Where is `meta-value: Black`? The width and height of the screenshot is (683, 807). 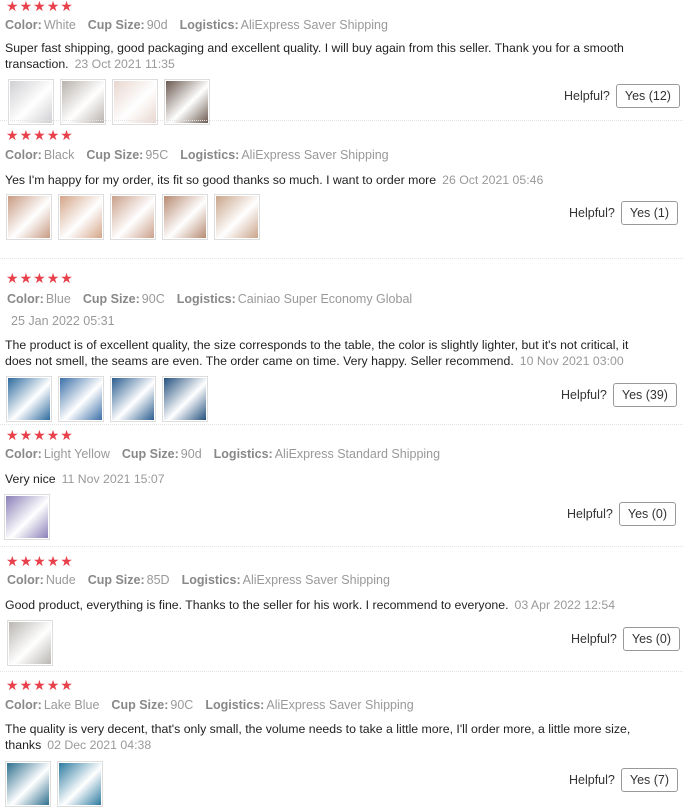 meta-value: Black is located at coordinates (59, 155).